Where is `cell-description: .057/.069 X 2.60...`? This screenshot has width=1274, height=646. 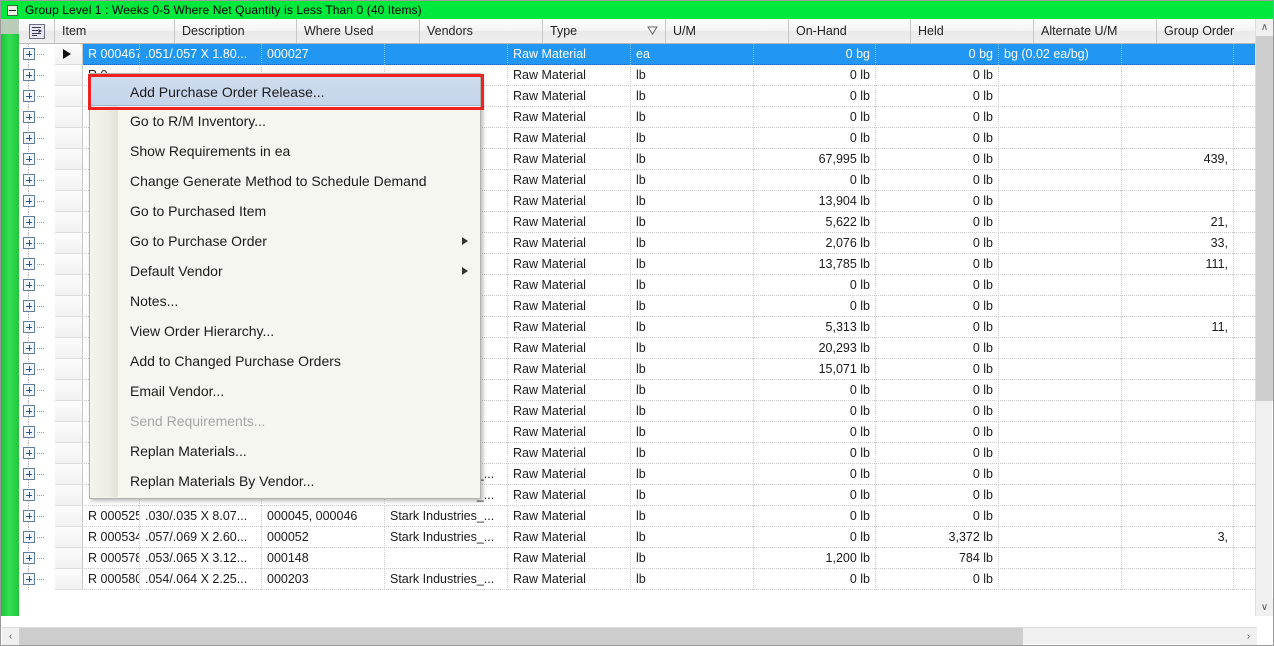
cell-description: .057/.069 X 2.60... is located at coordinates (201, 537).